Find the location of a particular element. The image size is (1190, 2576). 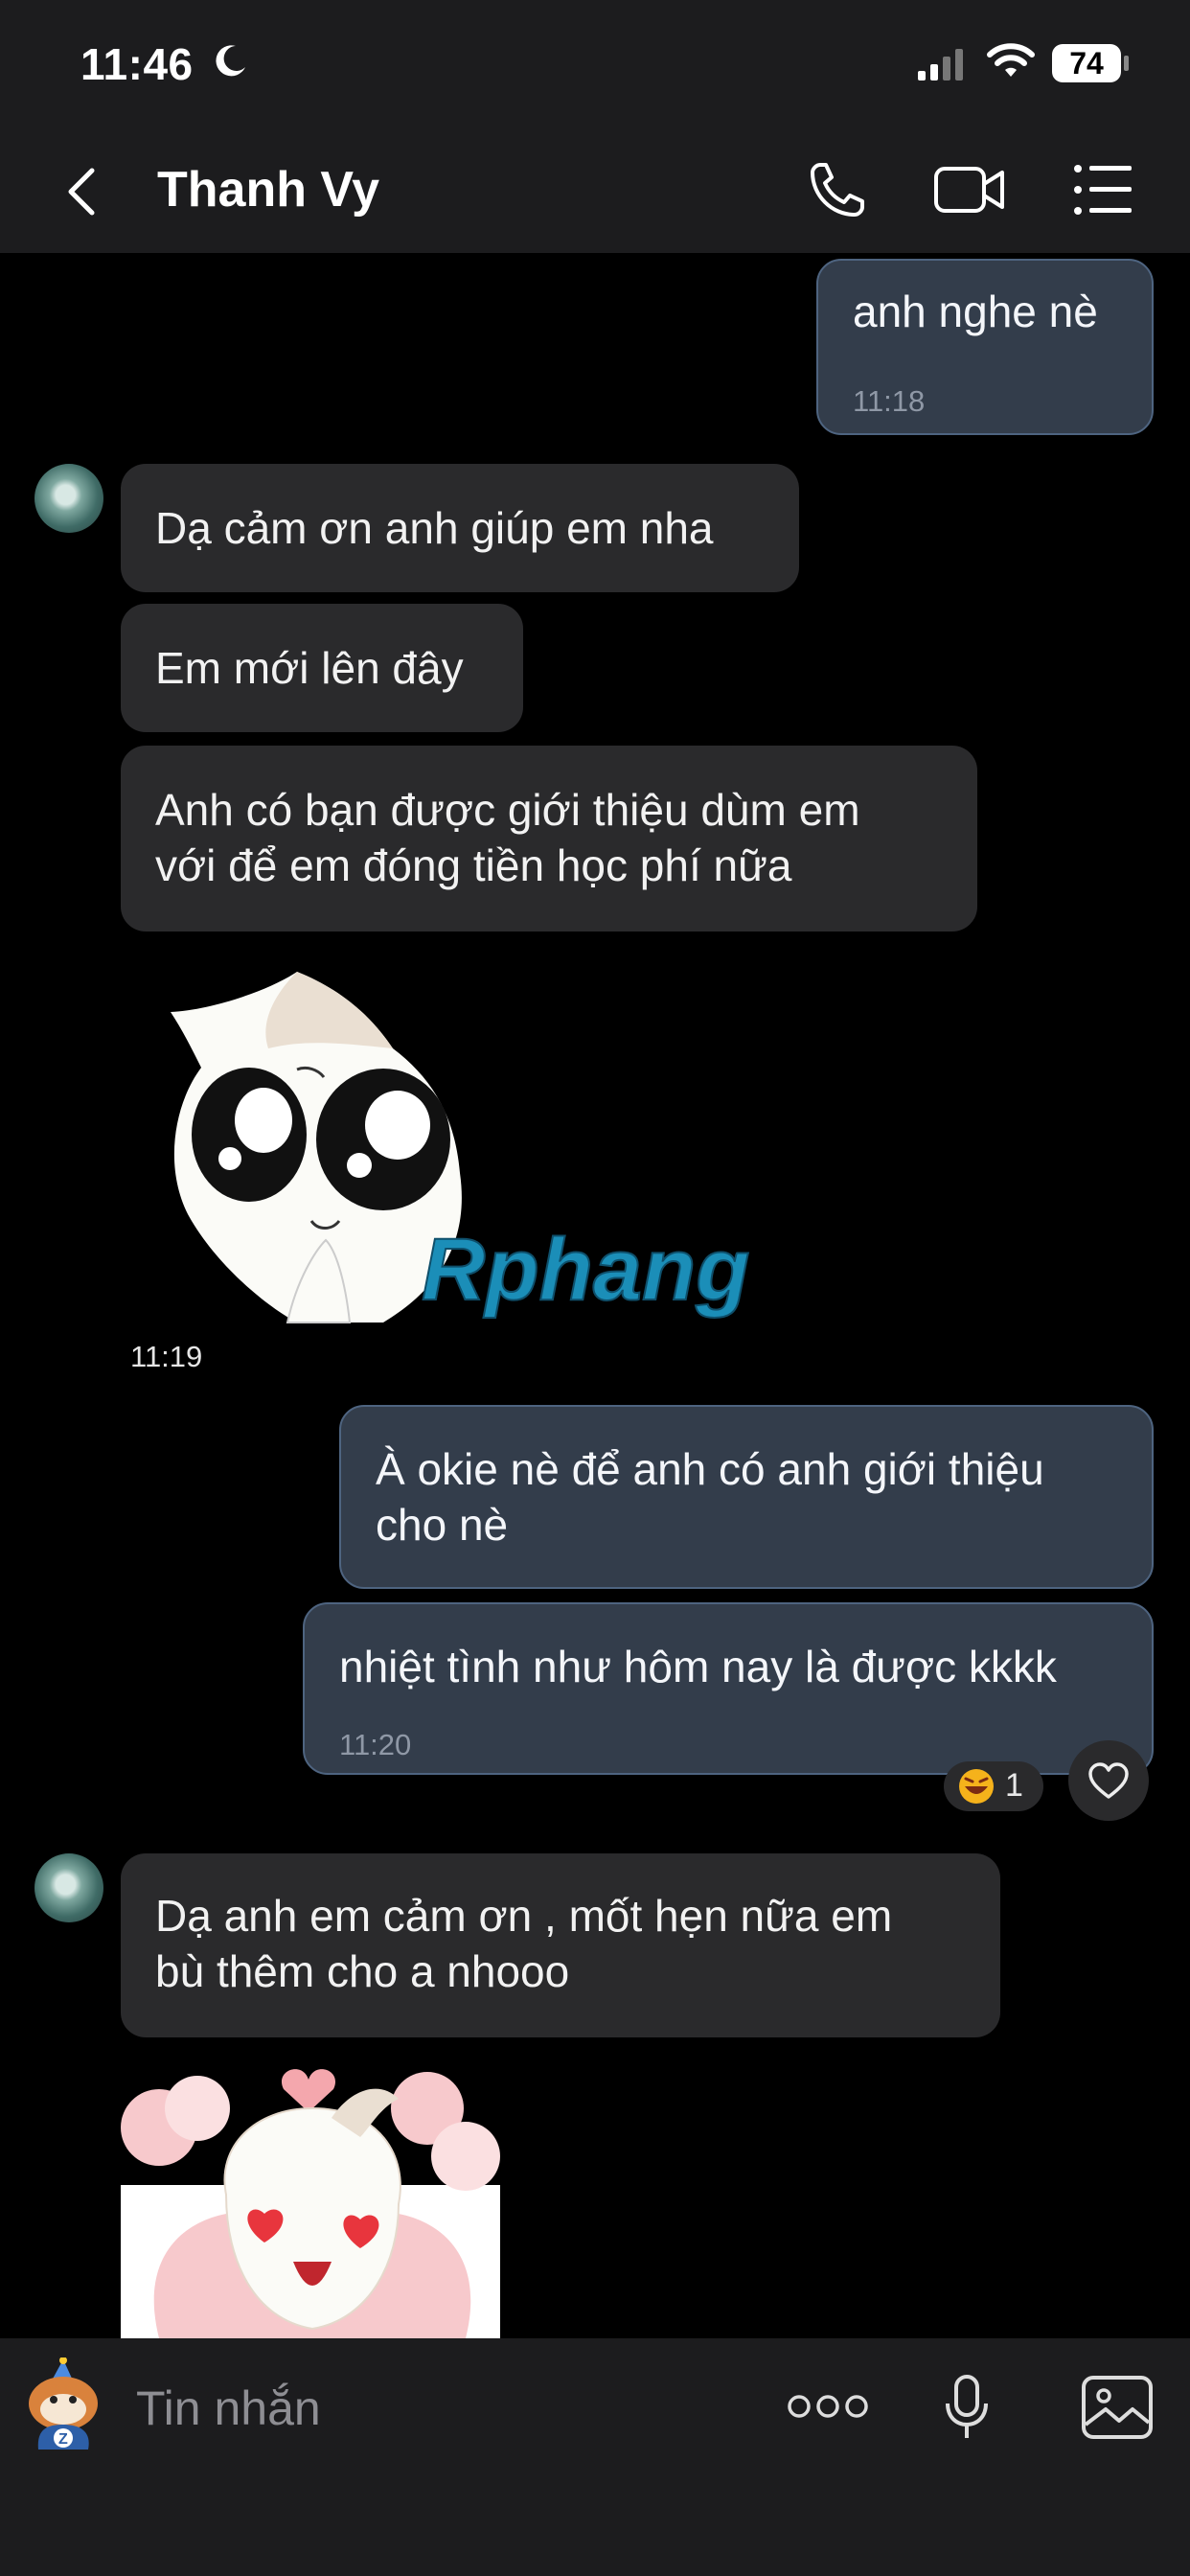

message-time: 11:20 is located at coordinates (375, 1744).